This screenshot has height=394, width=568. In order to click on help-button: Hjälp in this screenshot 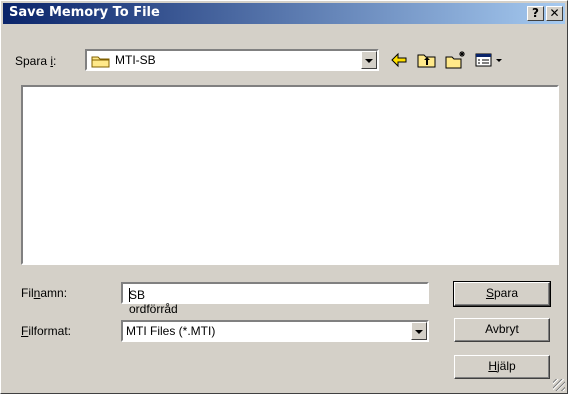, I will do `click(502, 367)`.